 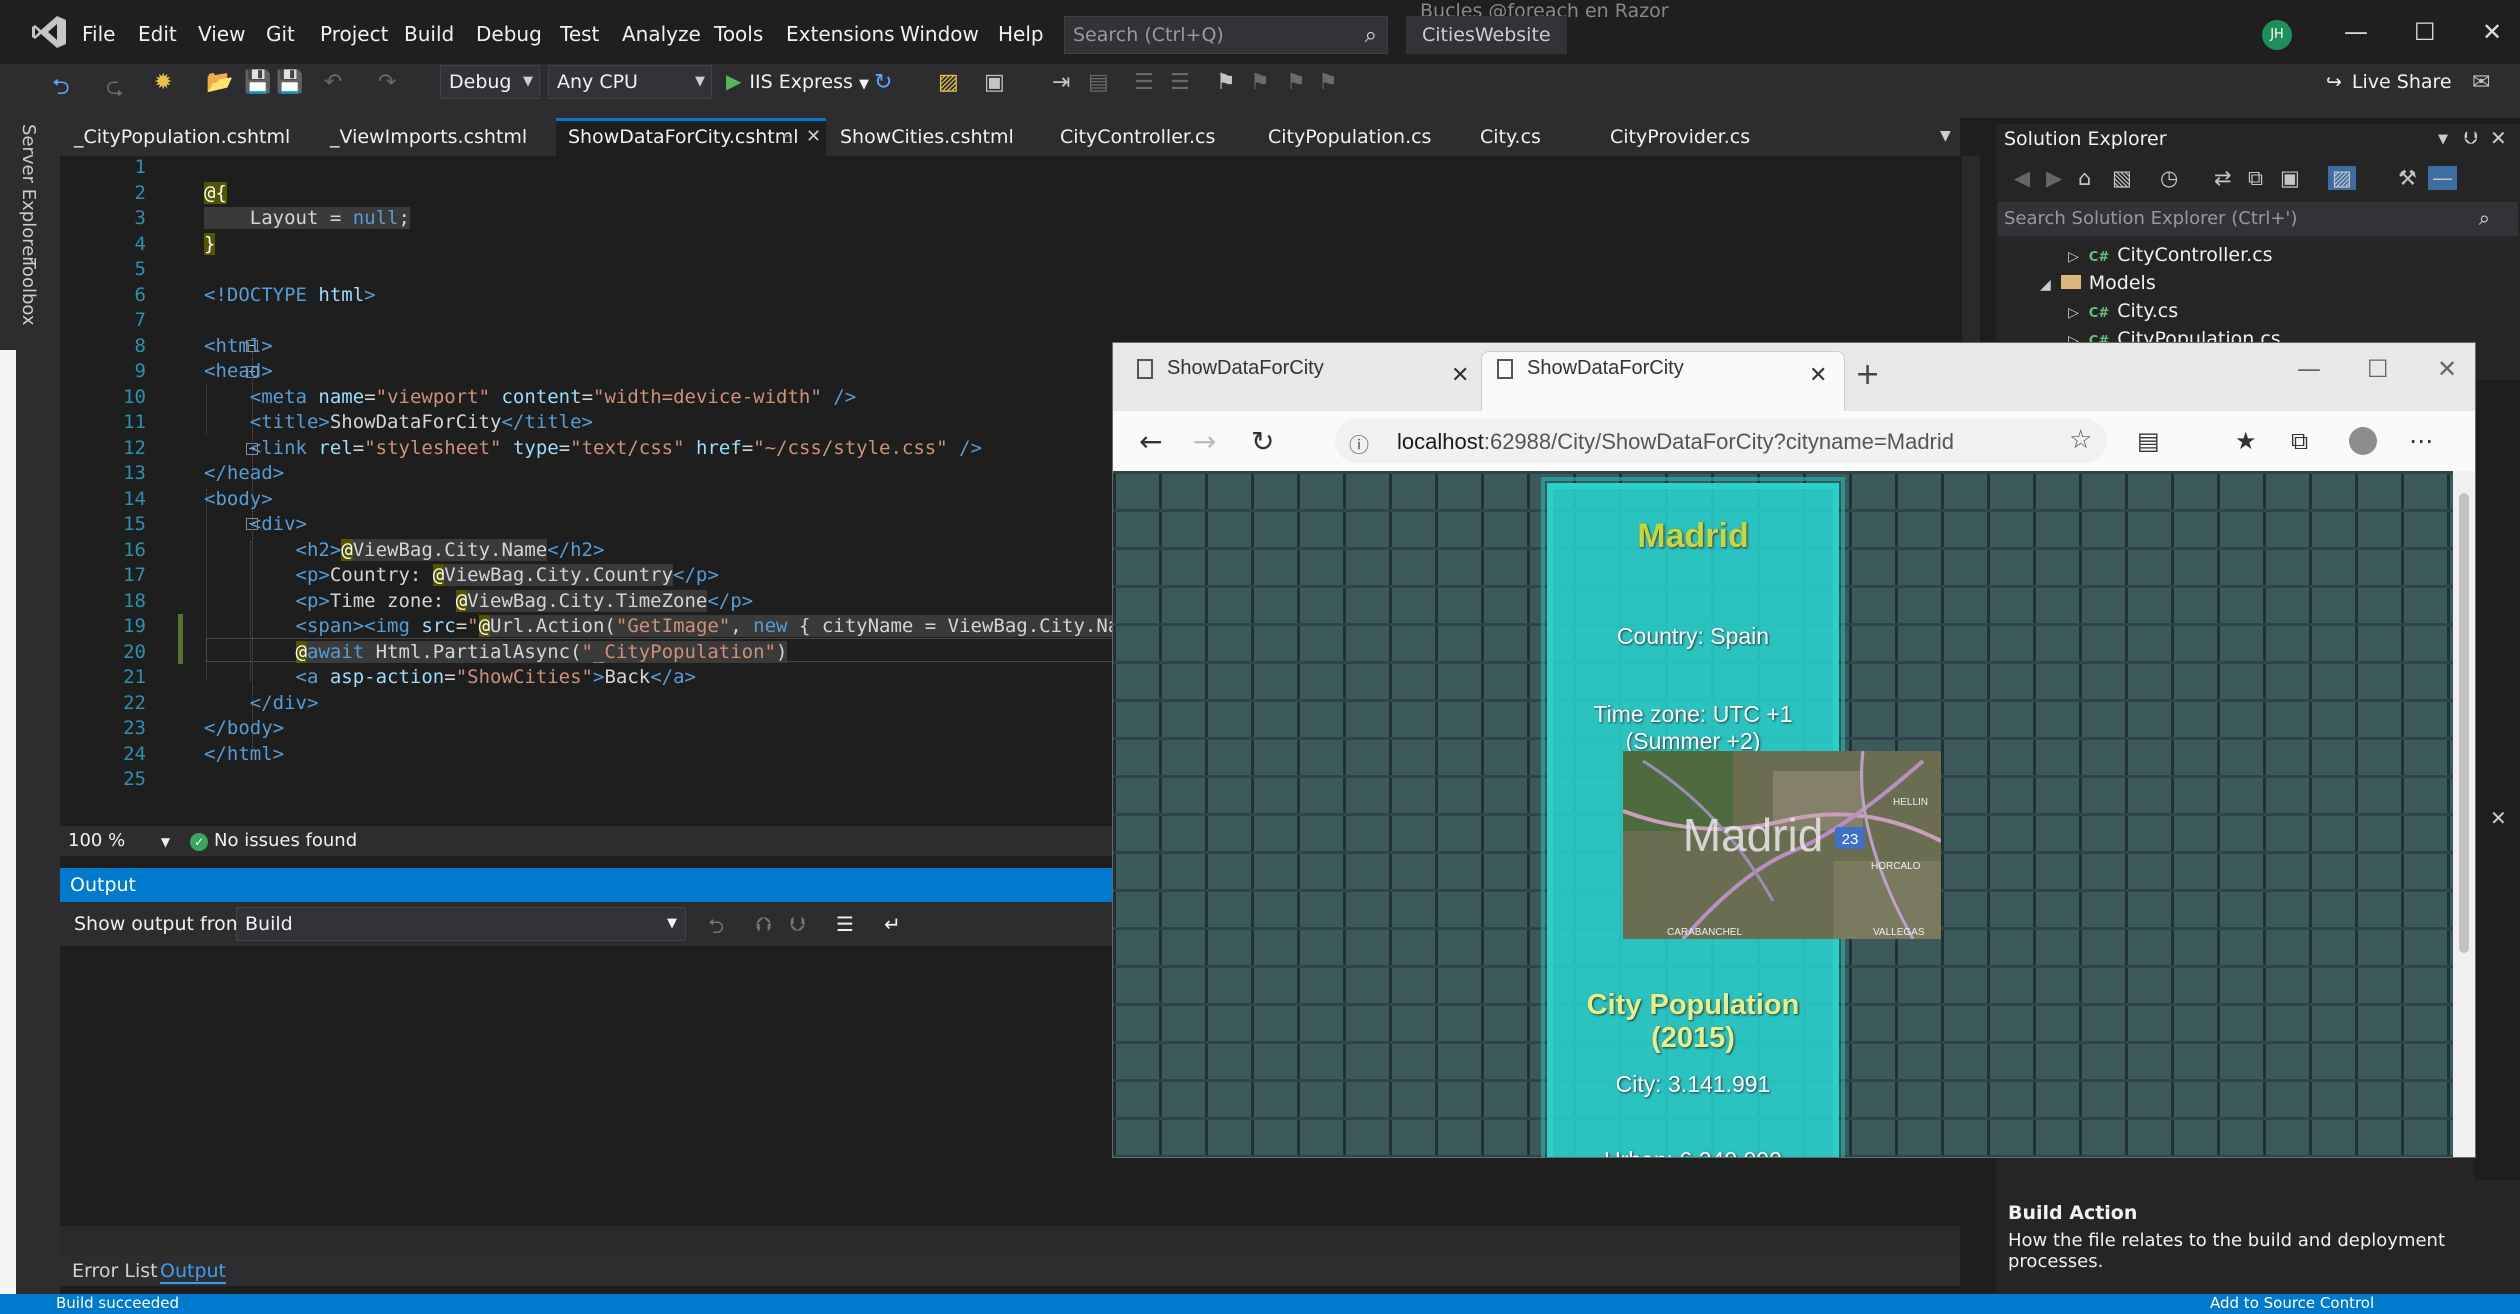 I want to click on tab-citypopulation-cs: CityPopulation.cs, so click(x=1349, y=137).